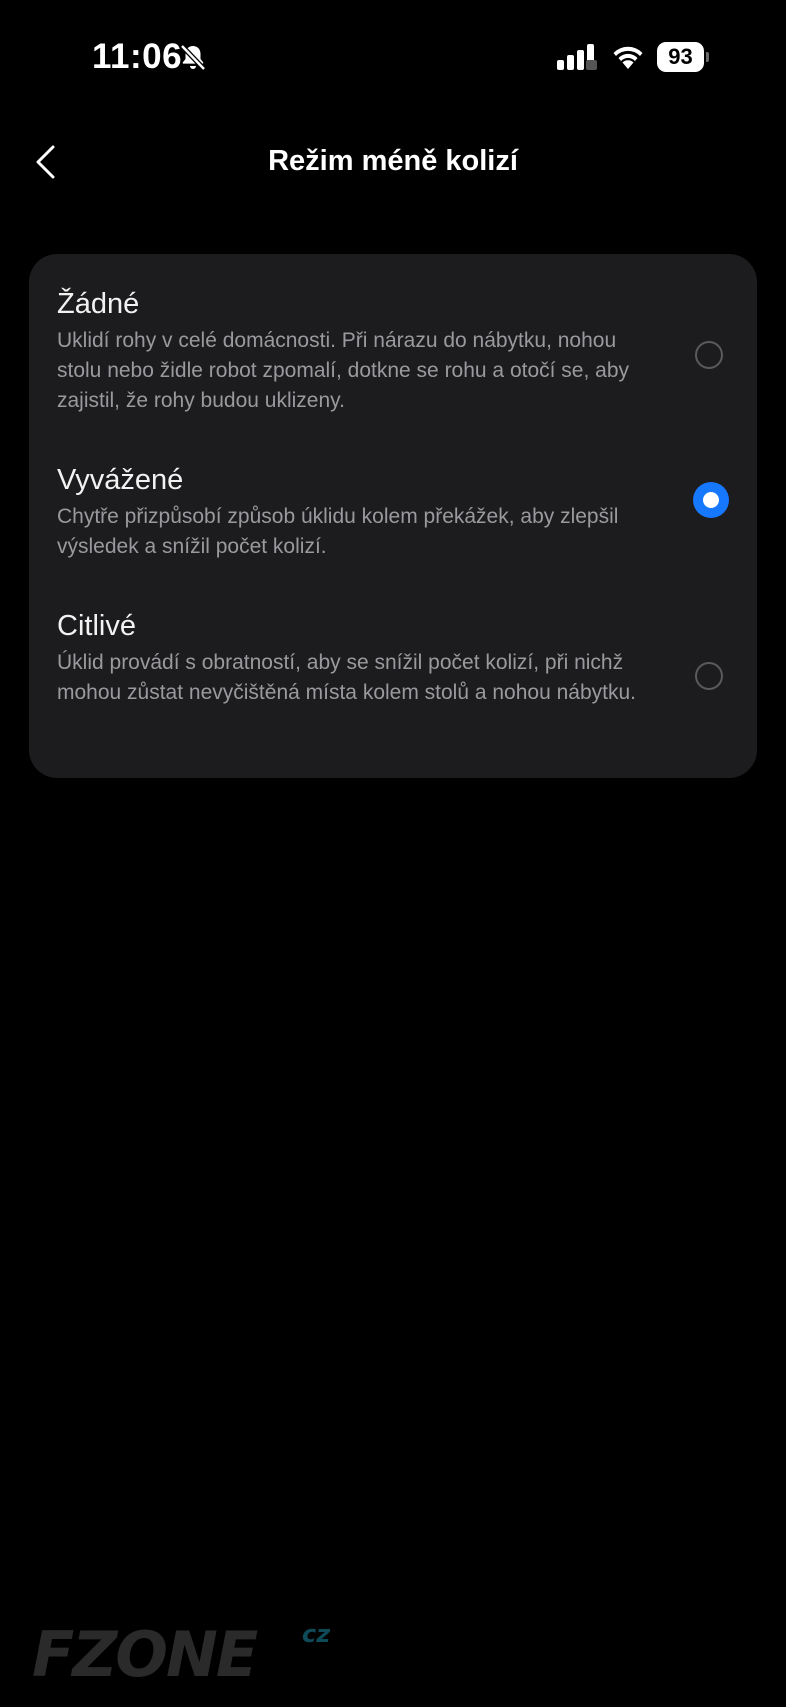  I want to click on fzone-logo: FZONE cz, so click(181, 1654).